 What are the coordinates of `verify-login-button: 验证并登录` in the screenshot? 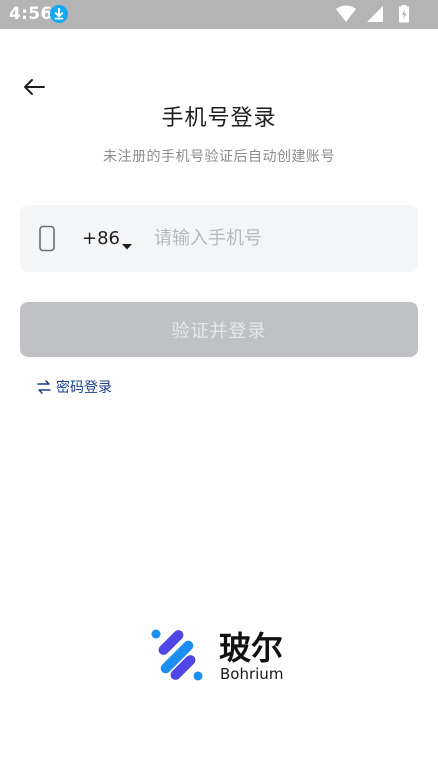 It's located at (219, 329).